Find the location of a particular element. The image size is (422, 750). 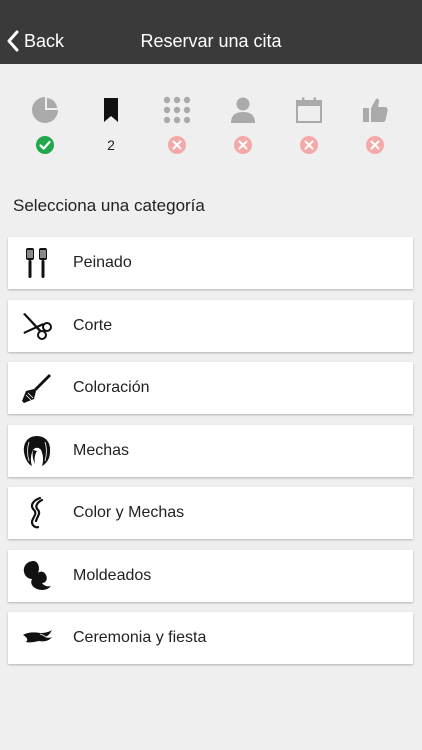

category-label: Coloración is located at coordinates (111, 387).